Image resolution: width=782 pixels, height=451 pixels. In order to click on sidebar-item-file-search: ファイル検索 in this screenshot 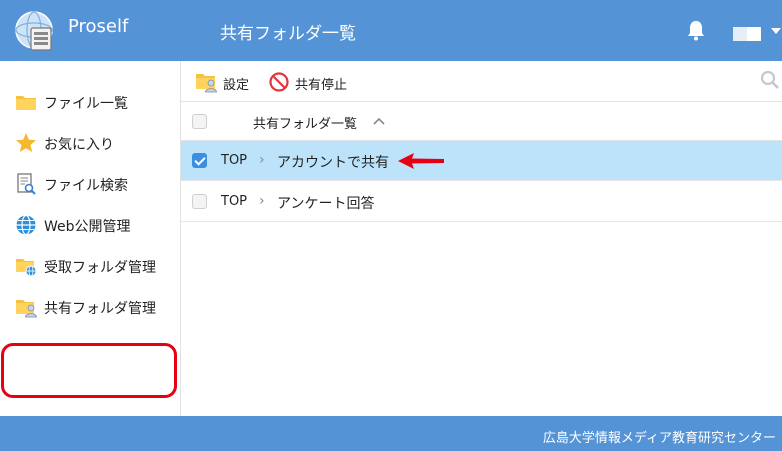, I will do `click(90, 183)`.